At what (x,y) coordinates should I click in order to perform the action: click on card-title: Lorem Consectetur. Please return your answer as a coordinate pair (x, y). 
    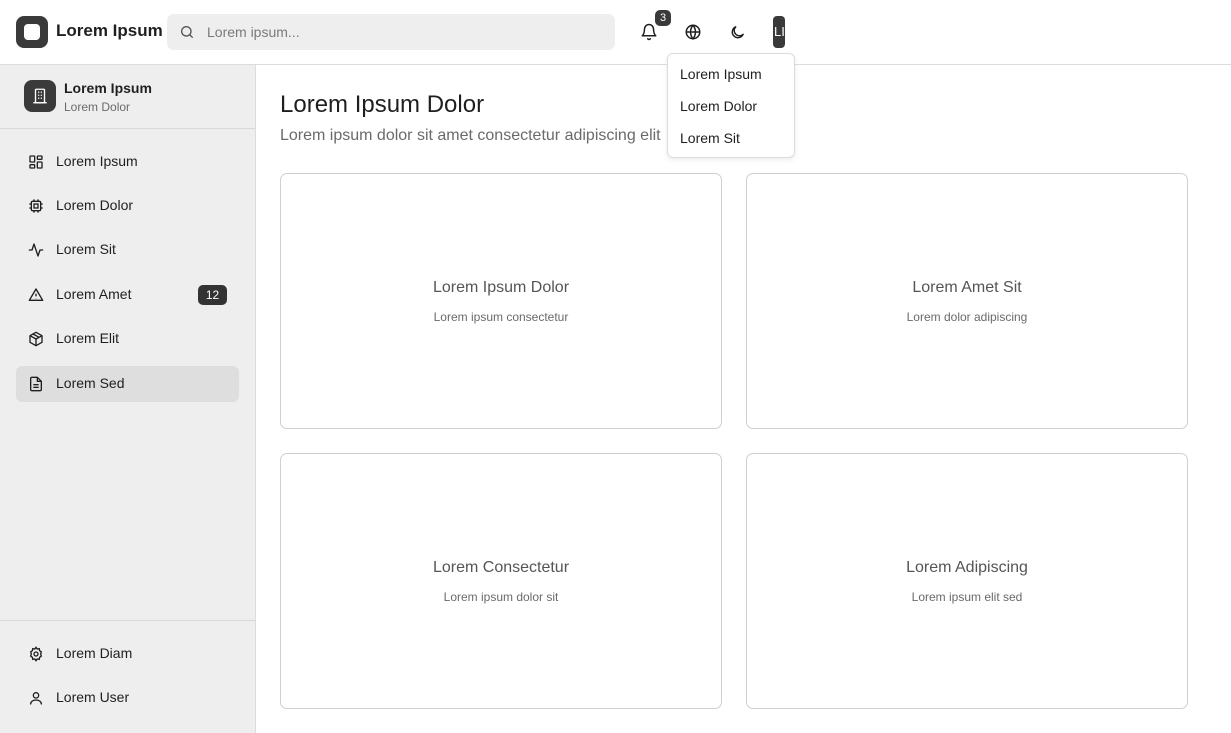
    Looking at the image, I should click on (501, 567).